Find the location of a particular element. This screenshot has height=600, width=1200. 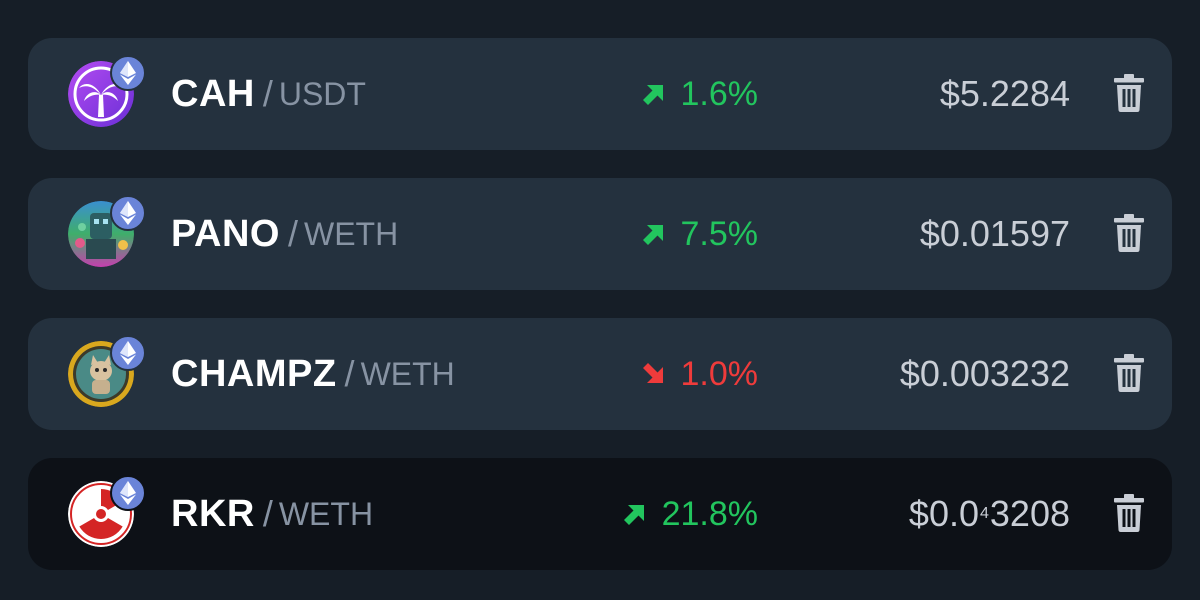

token-price-value: $0.01597 is located at coordinates (994, 233).